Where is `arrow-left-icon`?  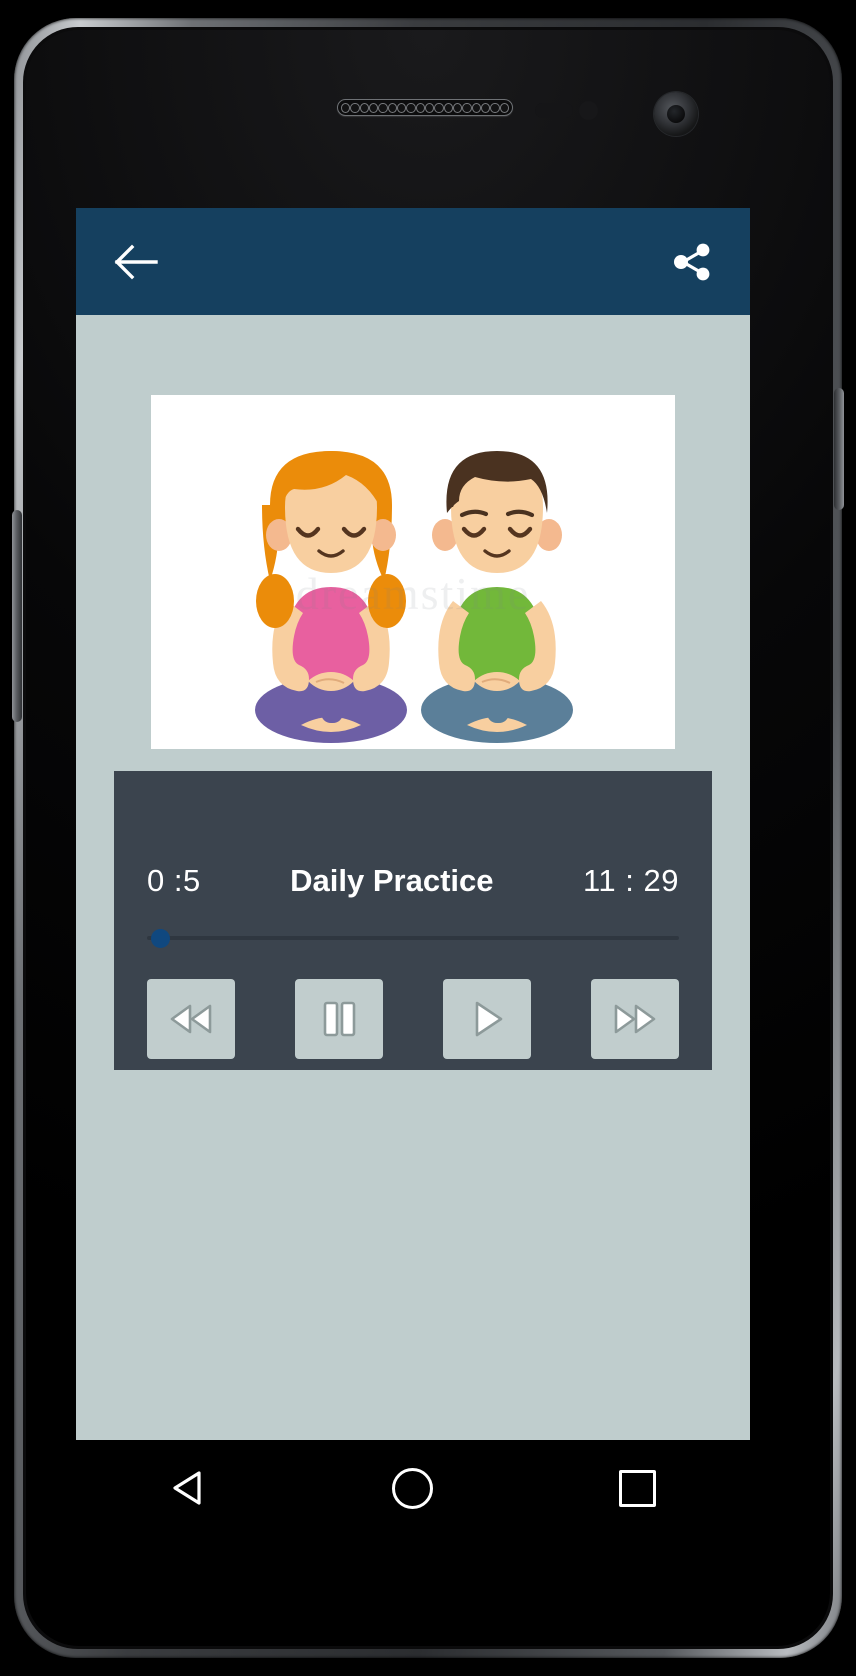 arrow-left-icon is located at coordinates (136, 261).